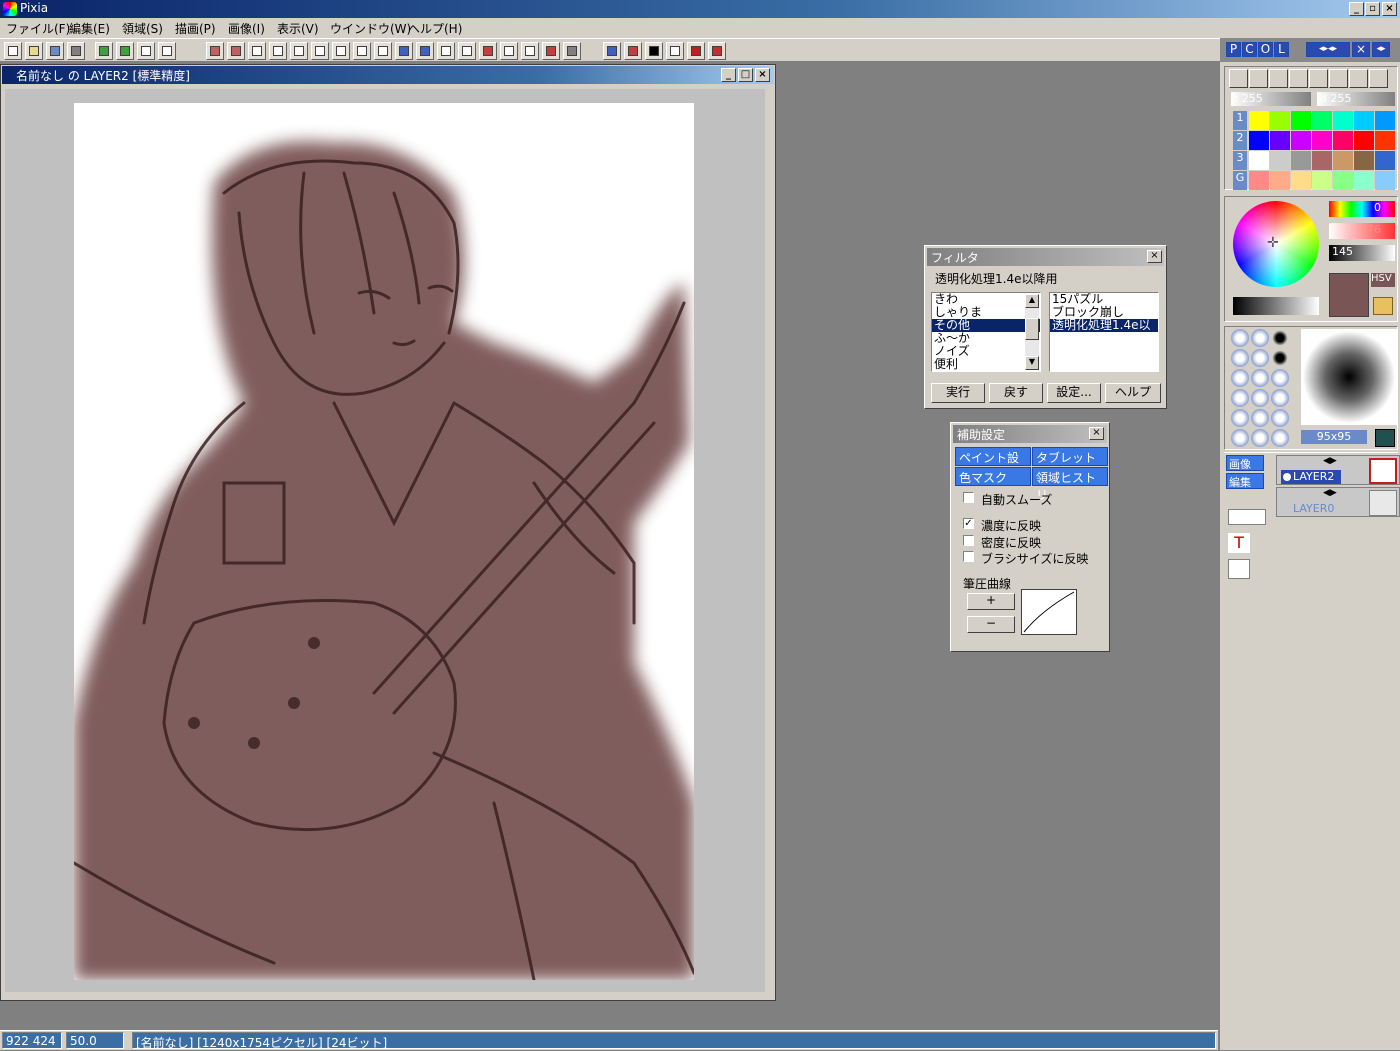  I want to click on select-icon, so click(467, 51).